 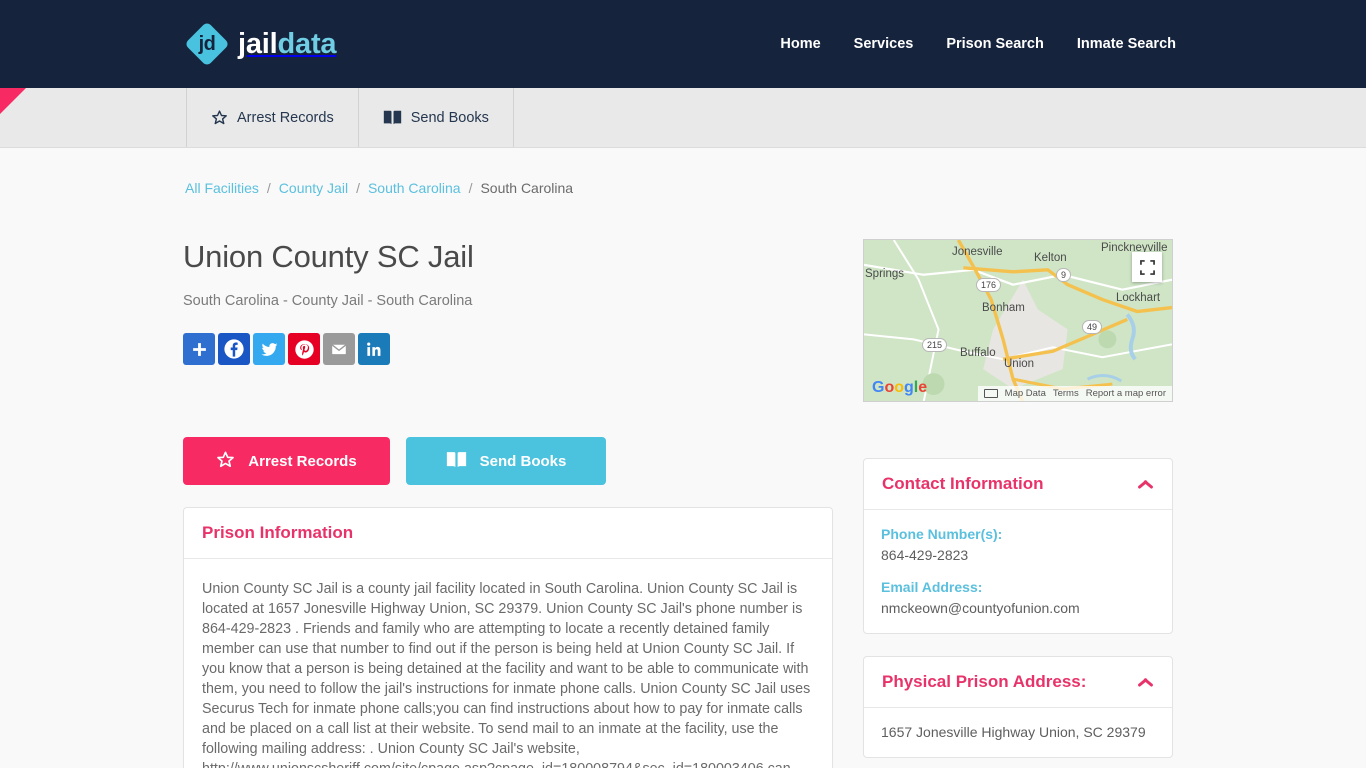 What do you see at coordinates (1092, 327) in the screenshot?
I see `map-route-shield-49: 49` at bounding box center [1092, 327].